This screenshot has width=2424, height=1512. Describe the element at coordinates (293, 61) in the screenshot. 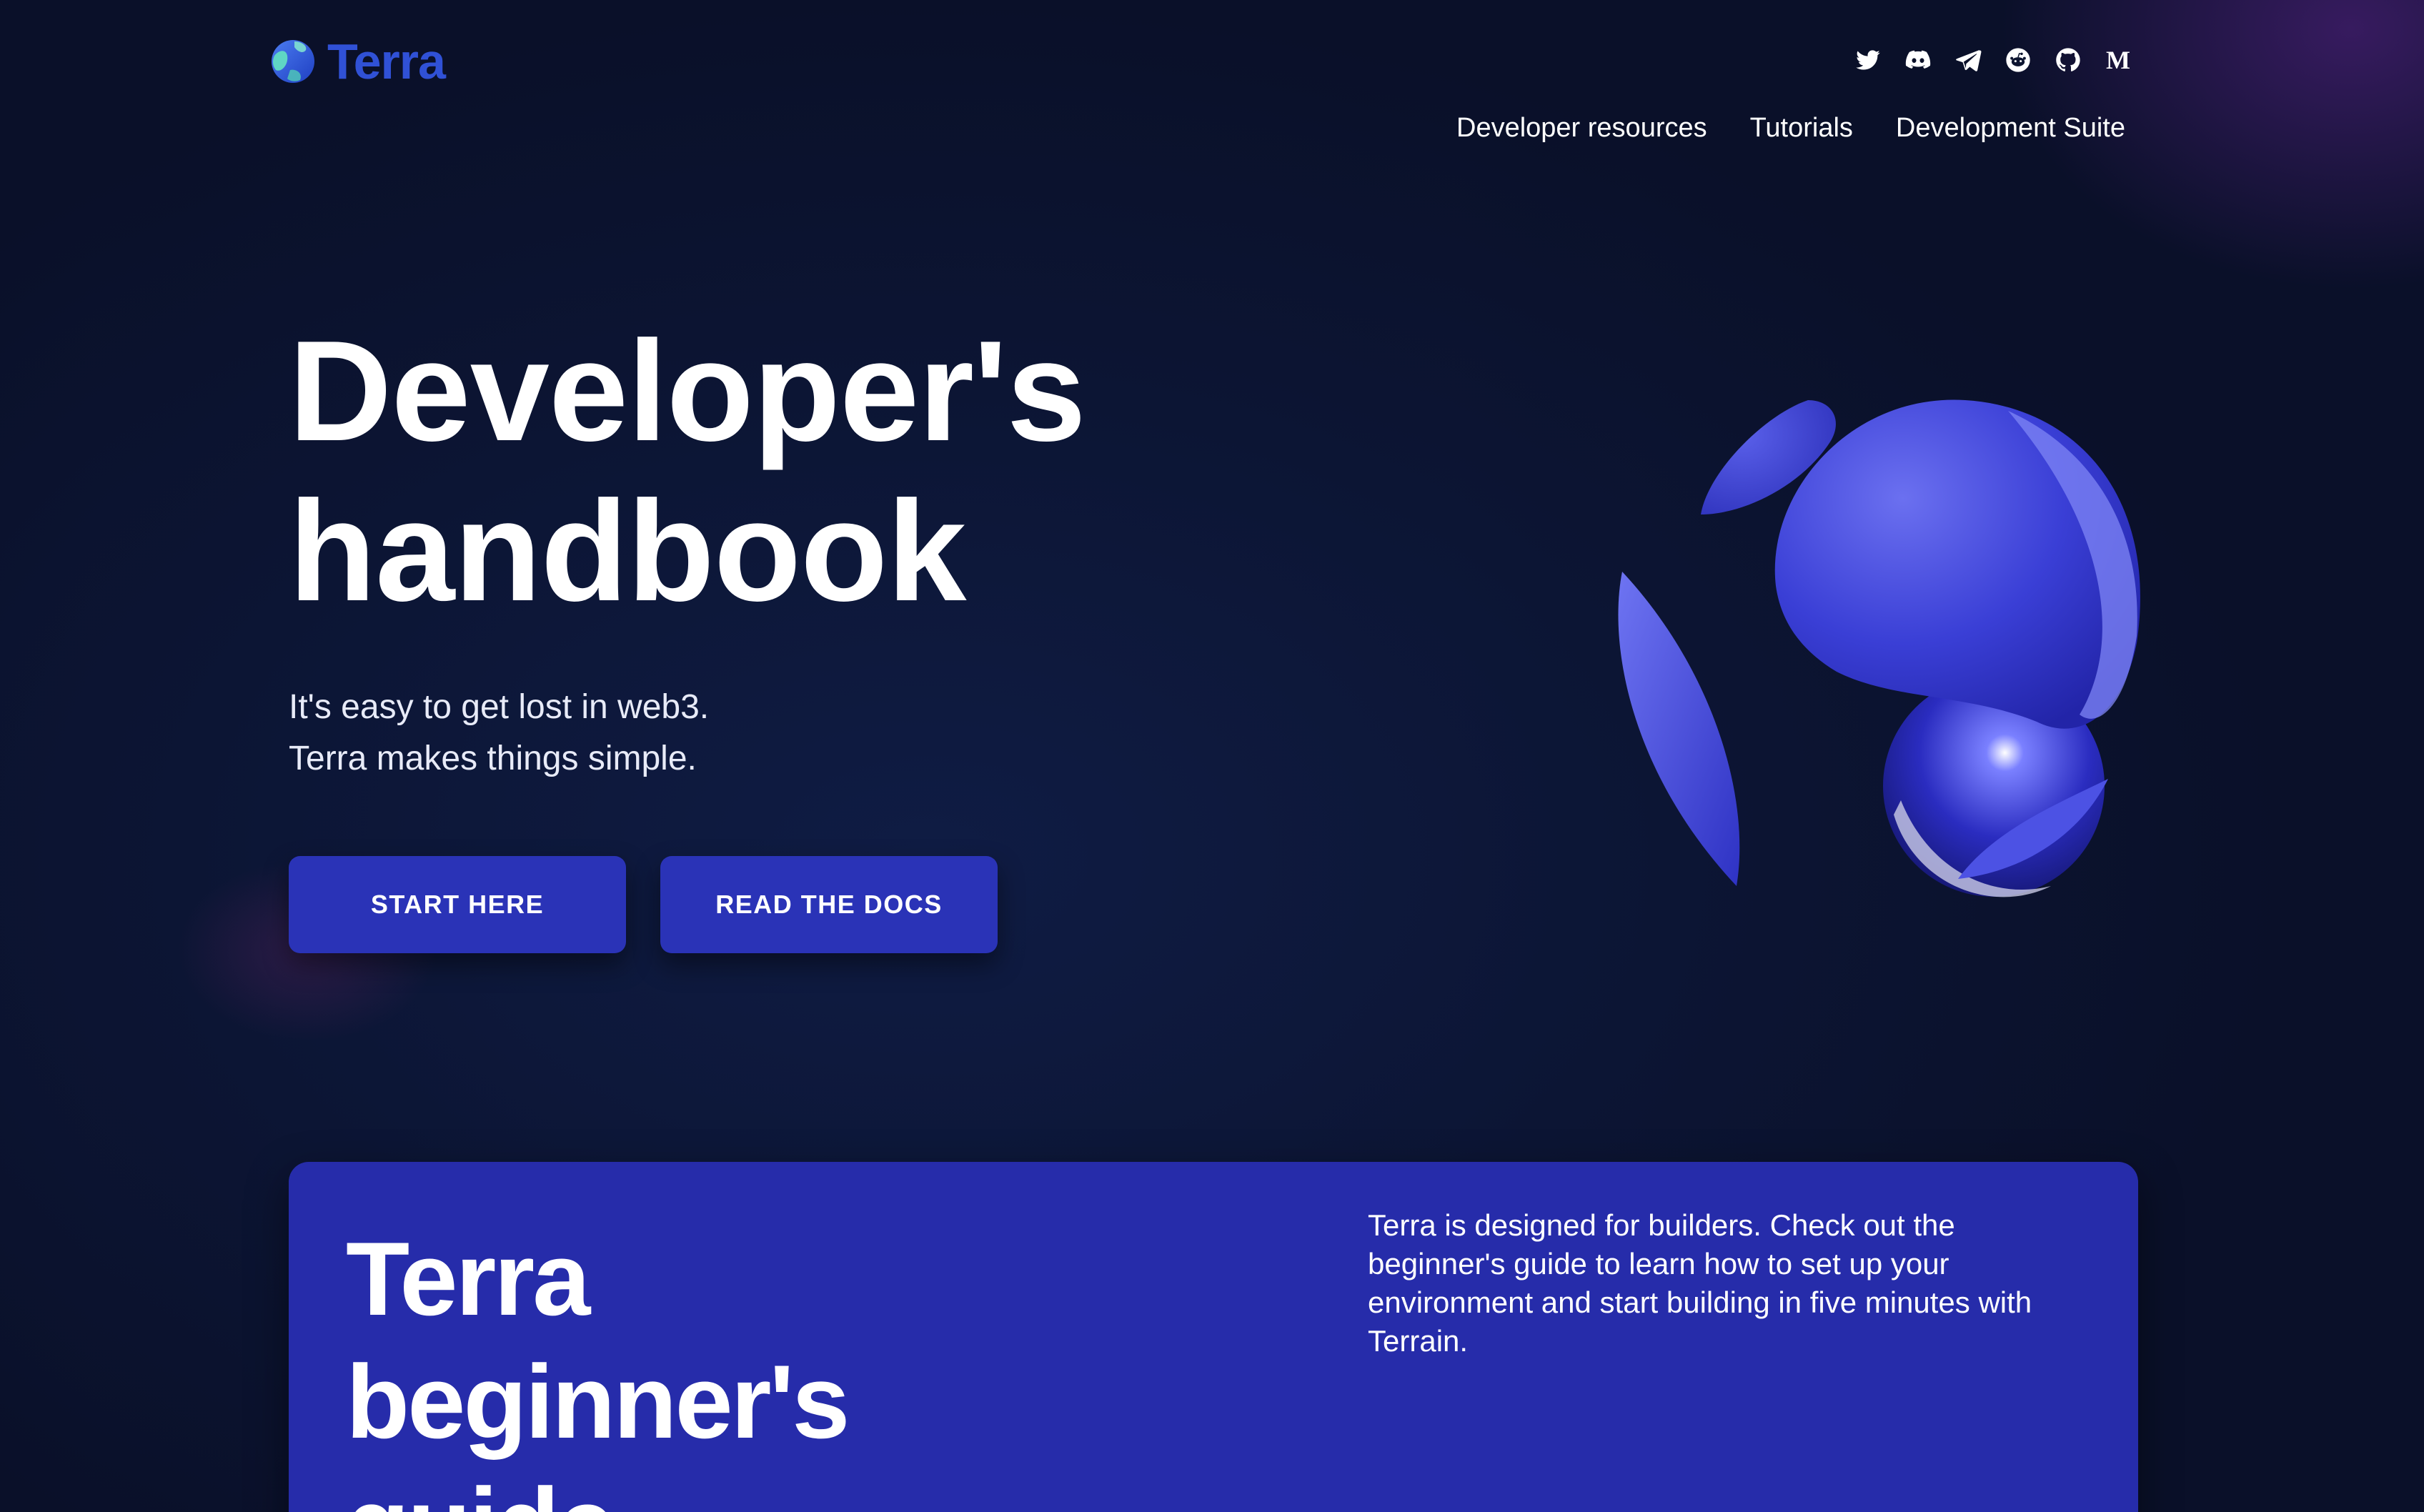

I see `terra-planet-icon` at that location.